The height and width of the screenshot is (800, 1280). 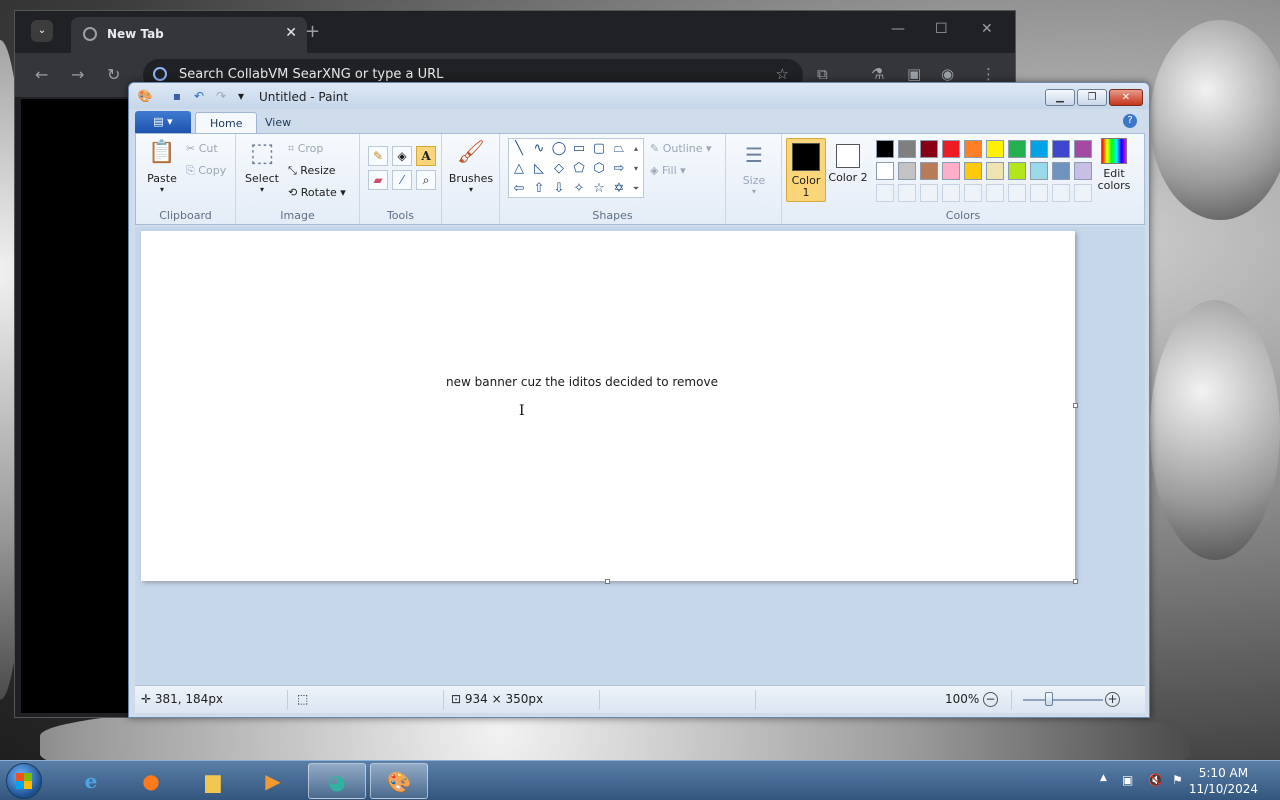 What do you see at coordinates (877, 74) in the screenshot?
I see `labs-flask-icon: ⚗` at bounding box center [877, 74].